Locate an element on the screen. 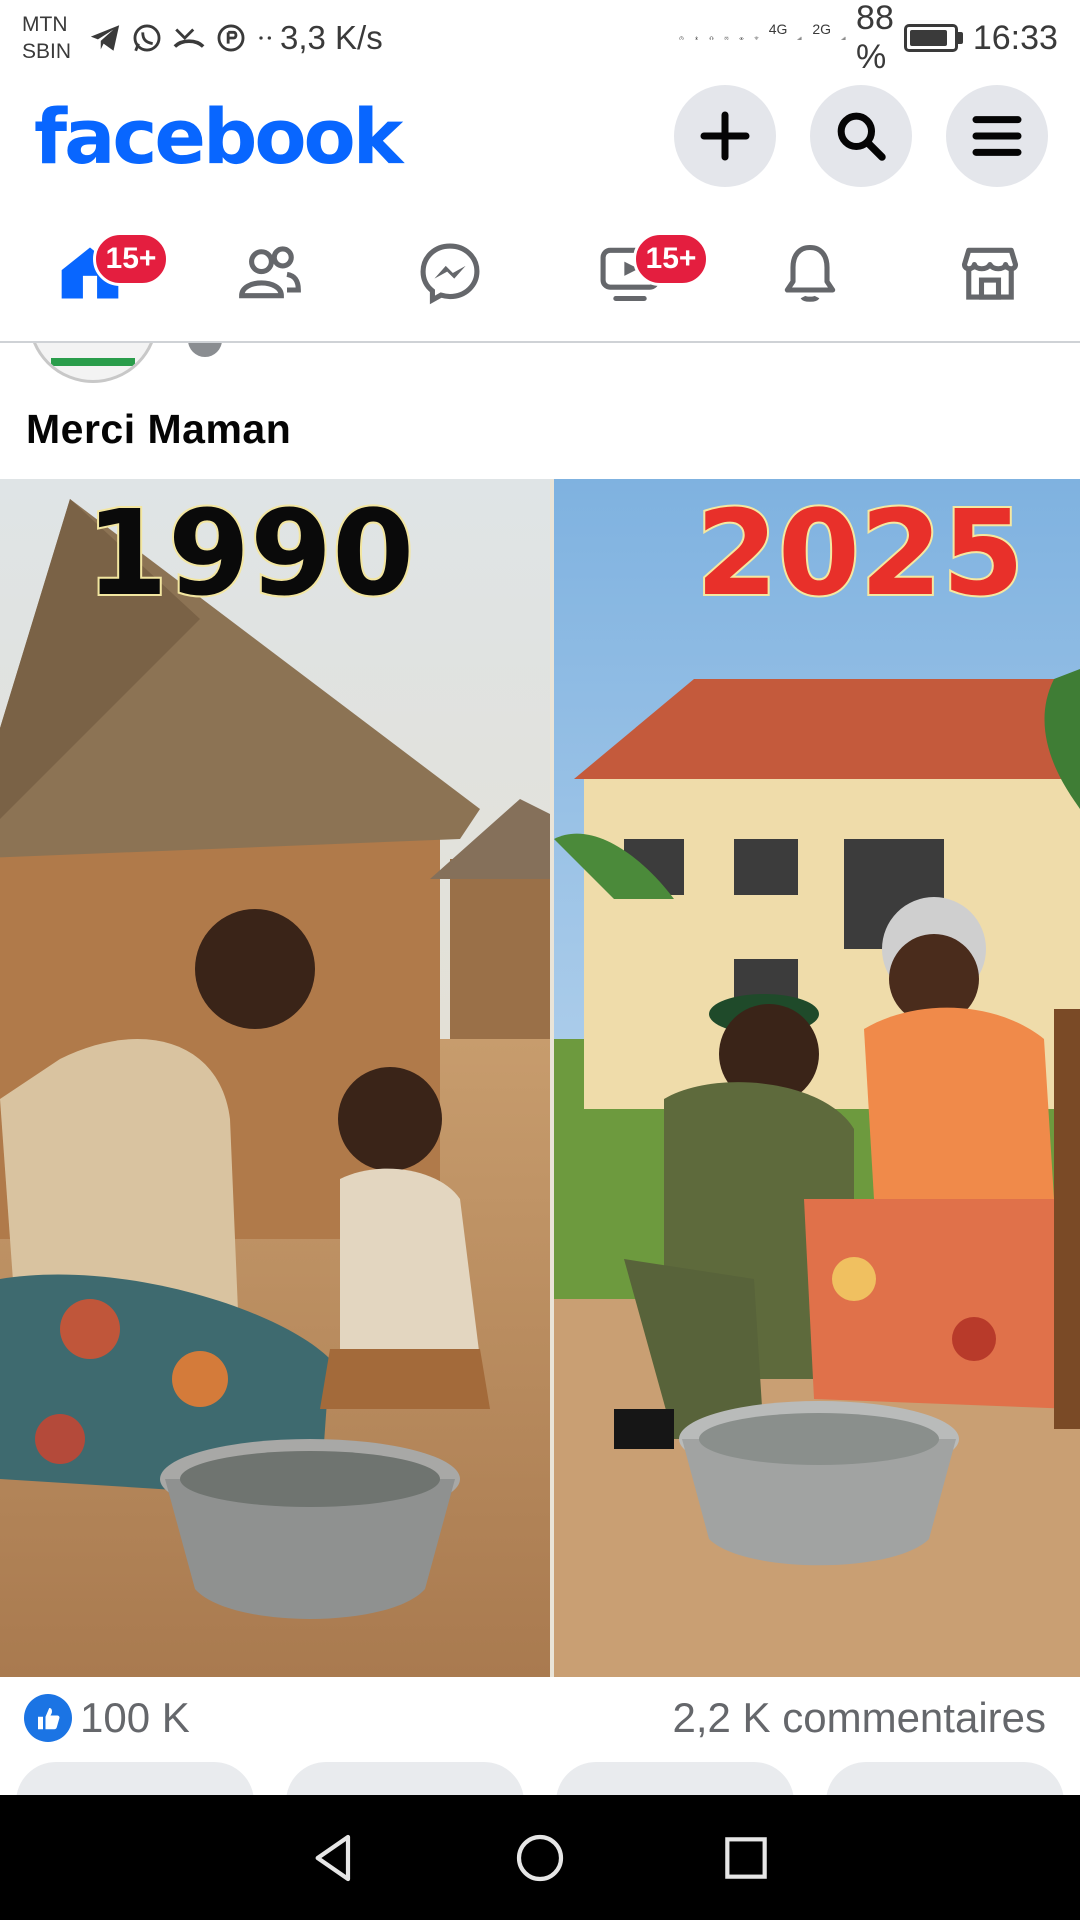  search-button is located at coordinates (861, 136).